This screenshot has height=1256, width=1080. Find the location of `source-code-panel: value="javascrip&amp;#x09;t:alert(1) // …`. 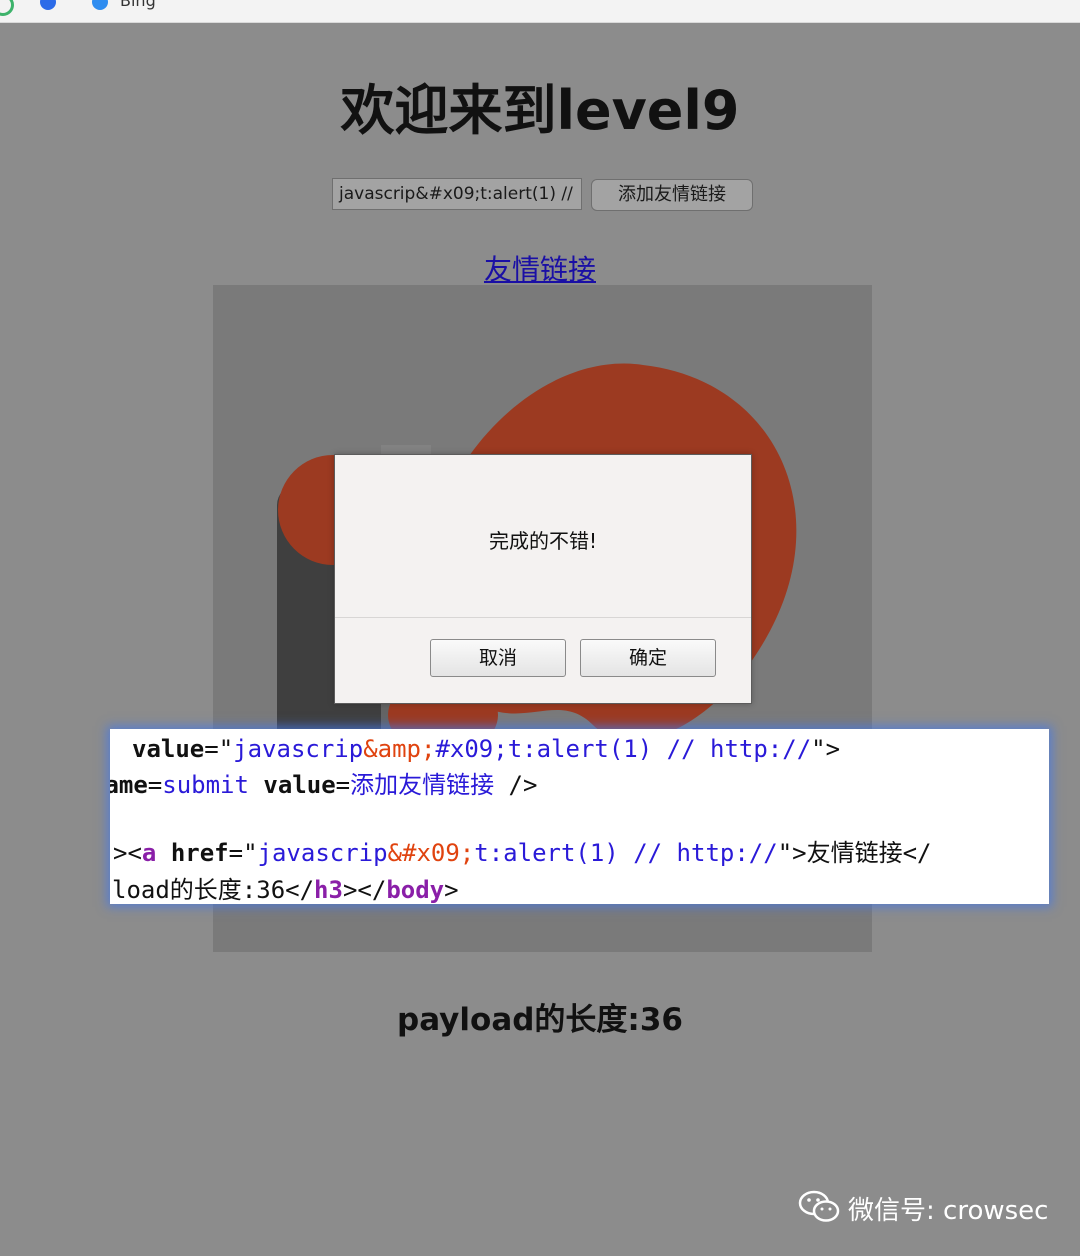

source-code-panel: value="javascrip&amp;#x09;t:alert(1) // … is located at coordinates (579, 816).